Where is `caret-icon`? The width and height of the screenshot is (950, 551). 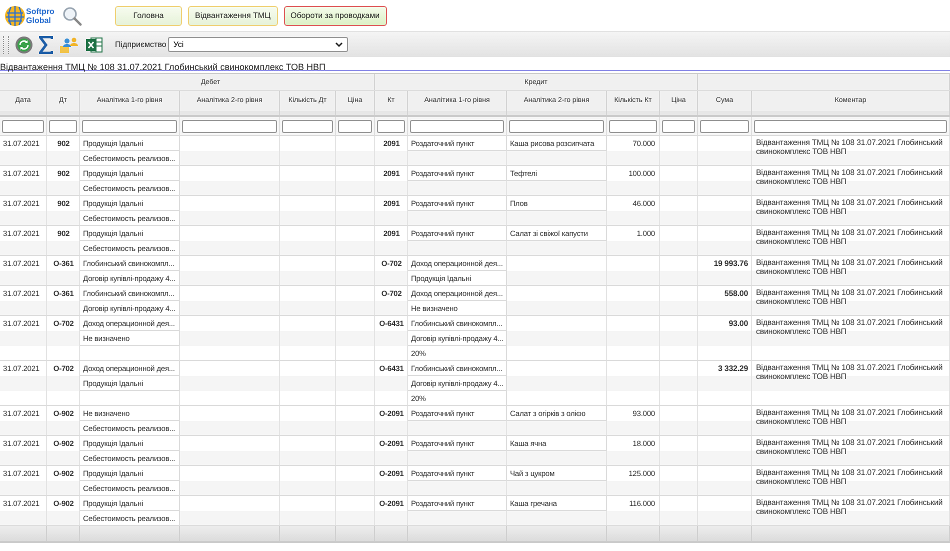
caret-icon is located at coordinates (339, 45).